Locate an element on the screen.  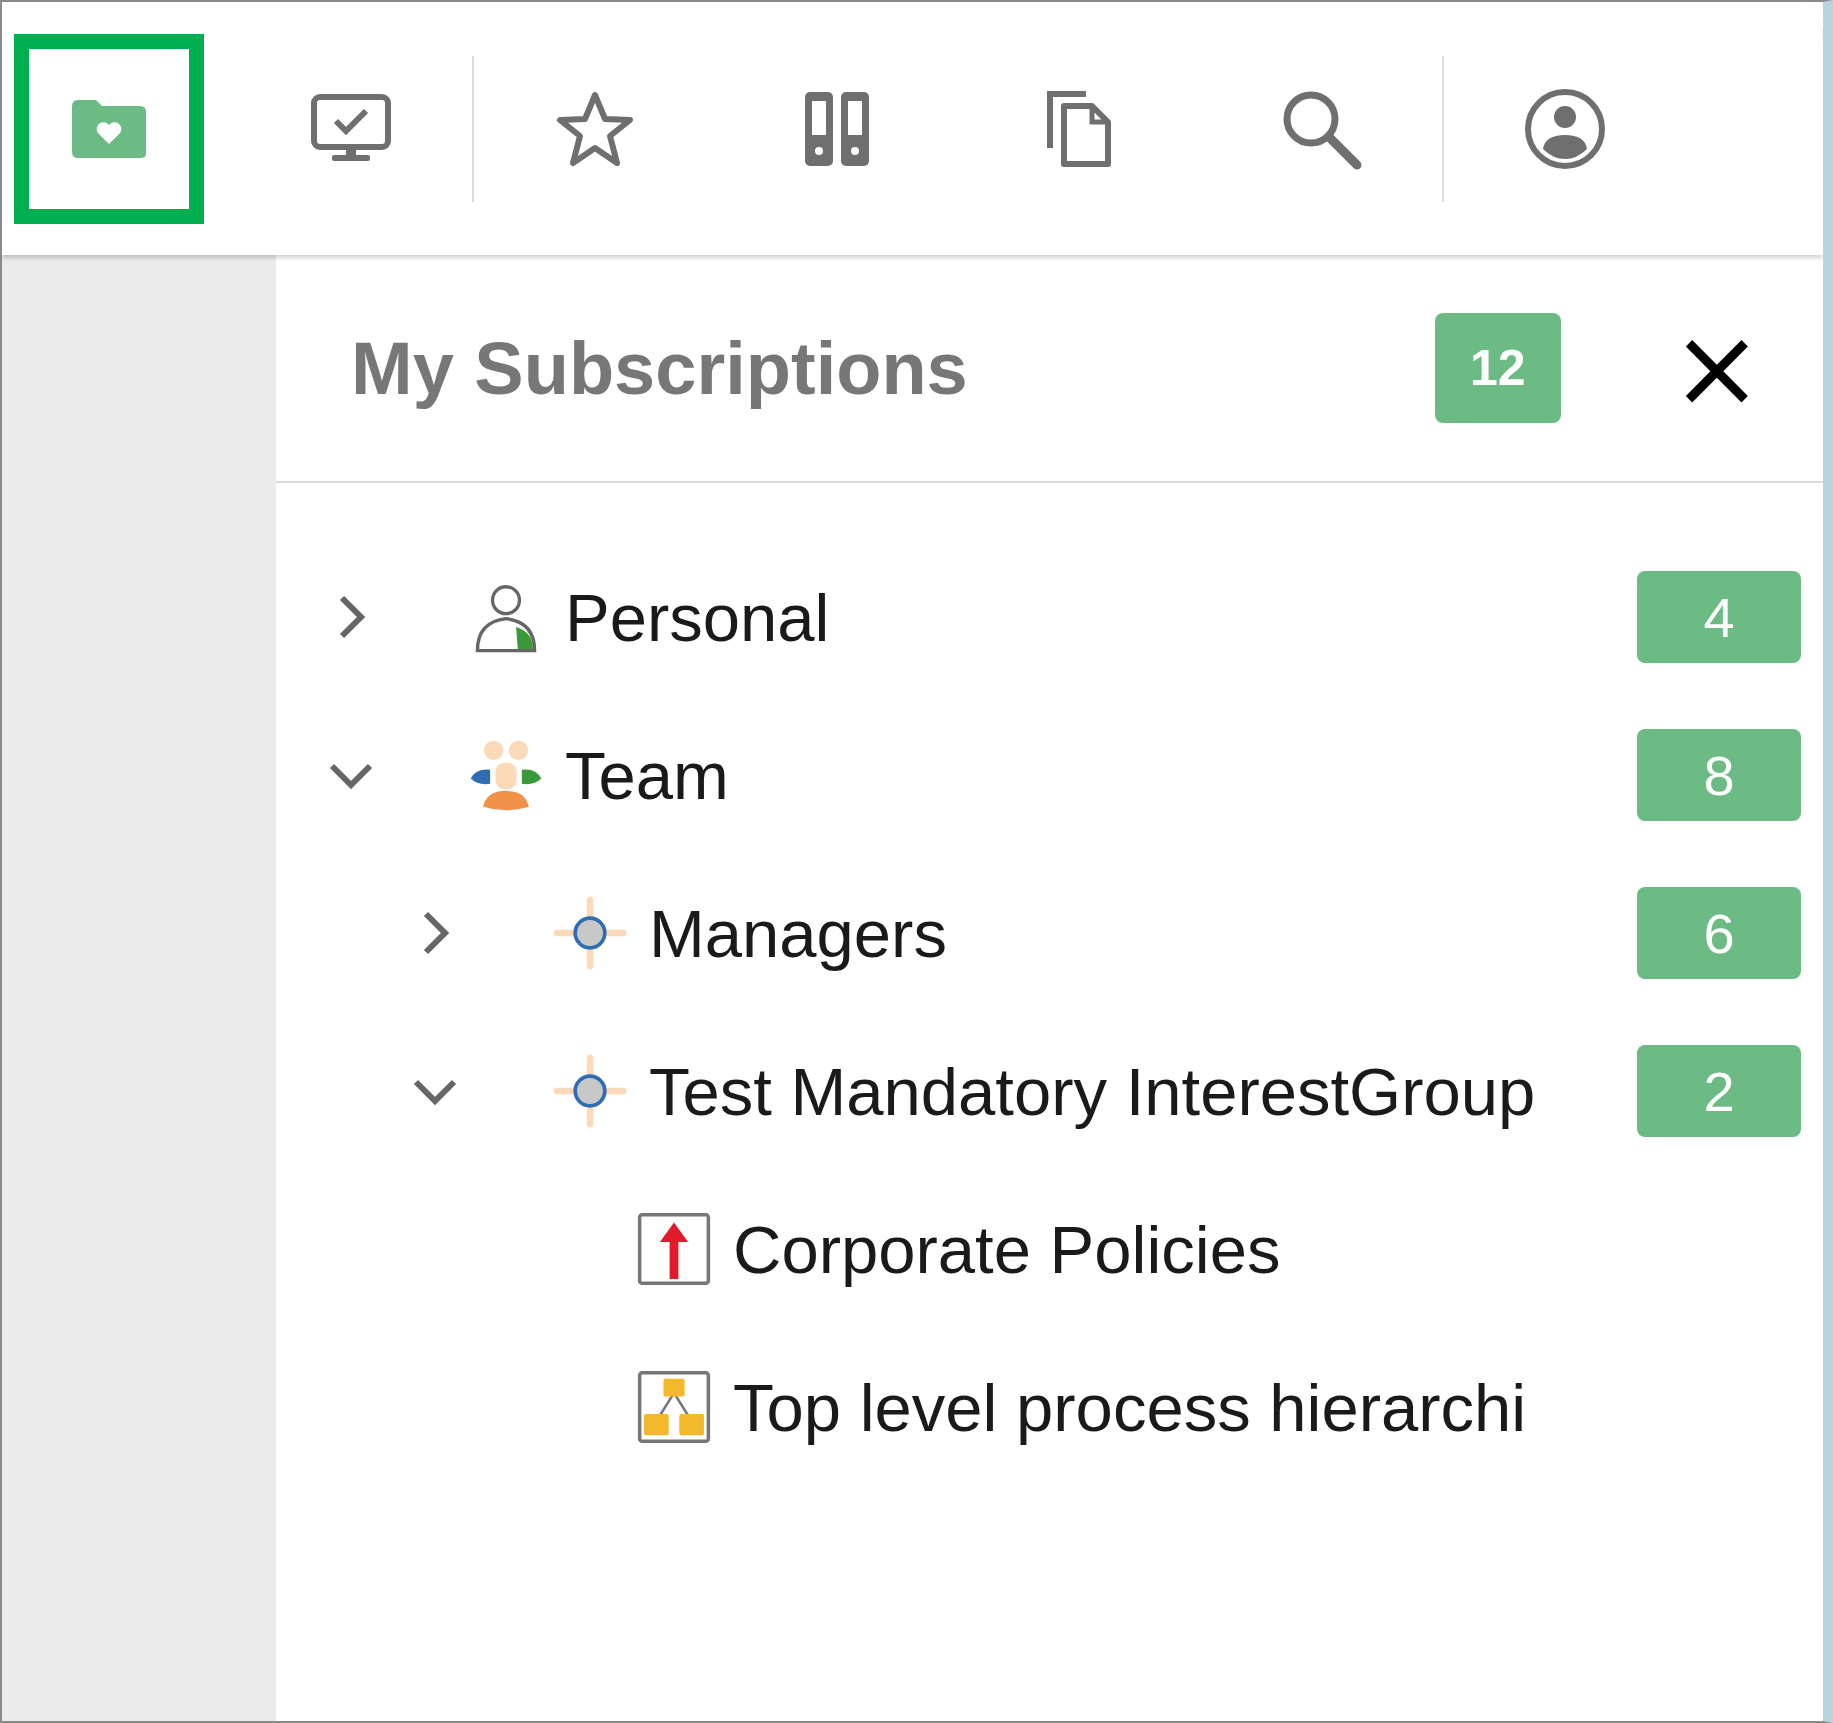
tree-item-label: Top level process hierarchi is located at coordinates (1267, 1407).